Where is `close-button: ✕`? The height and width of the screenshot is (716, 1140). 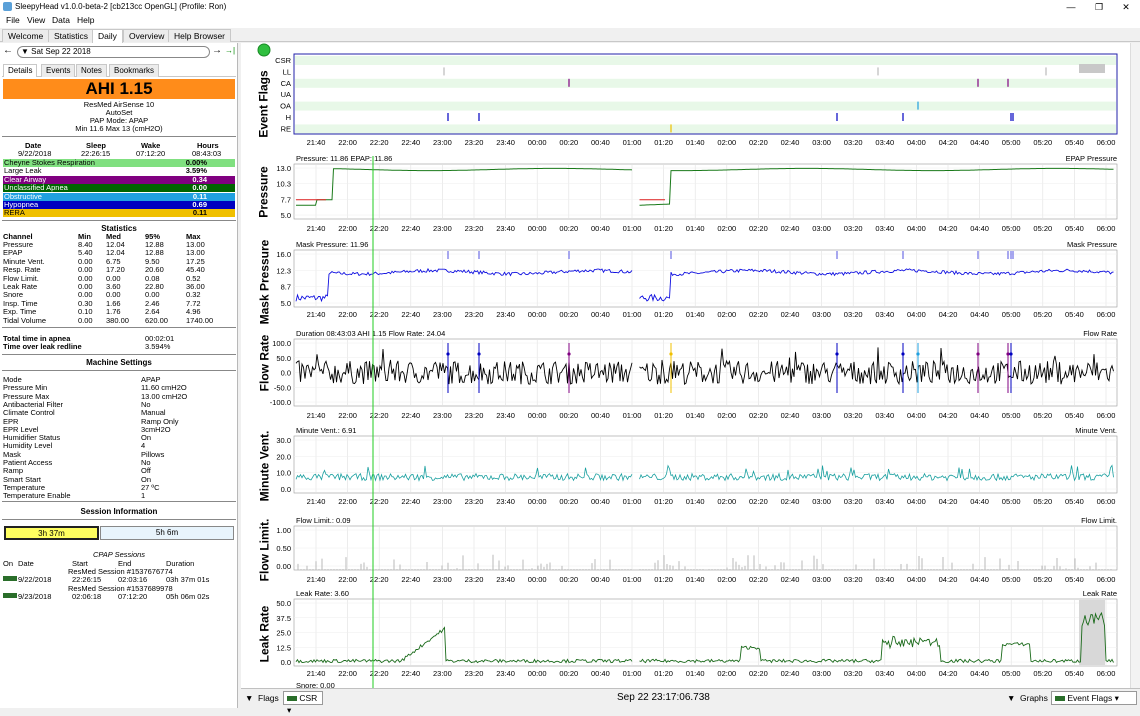 close-button: ✕ is located at coordinates (1126, 7).